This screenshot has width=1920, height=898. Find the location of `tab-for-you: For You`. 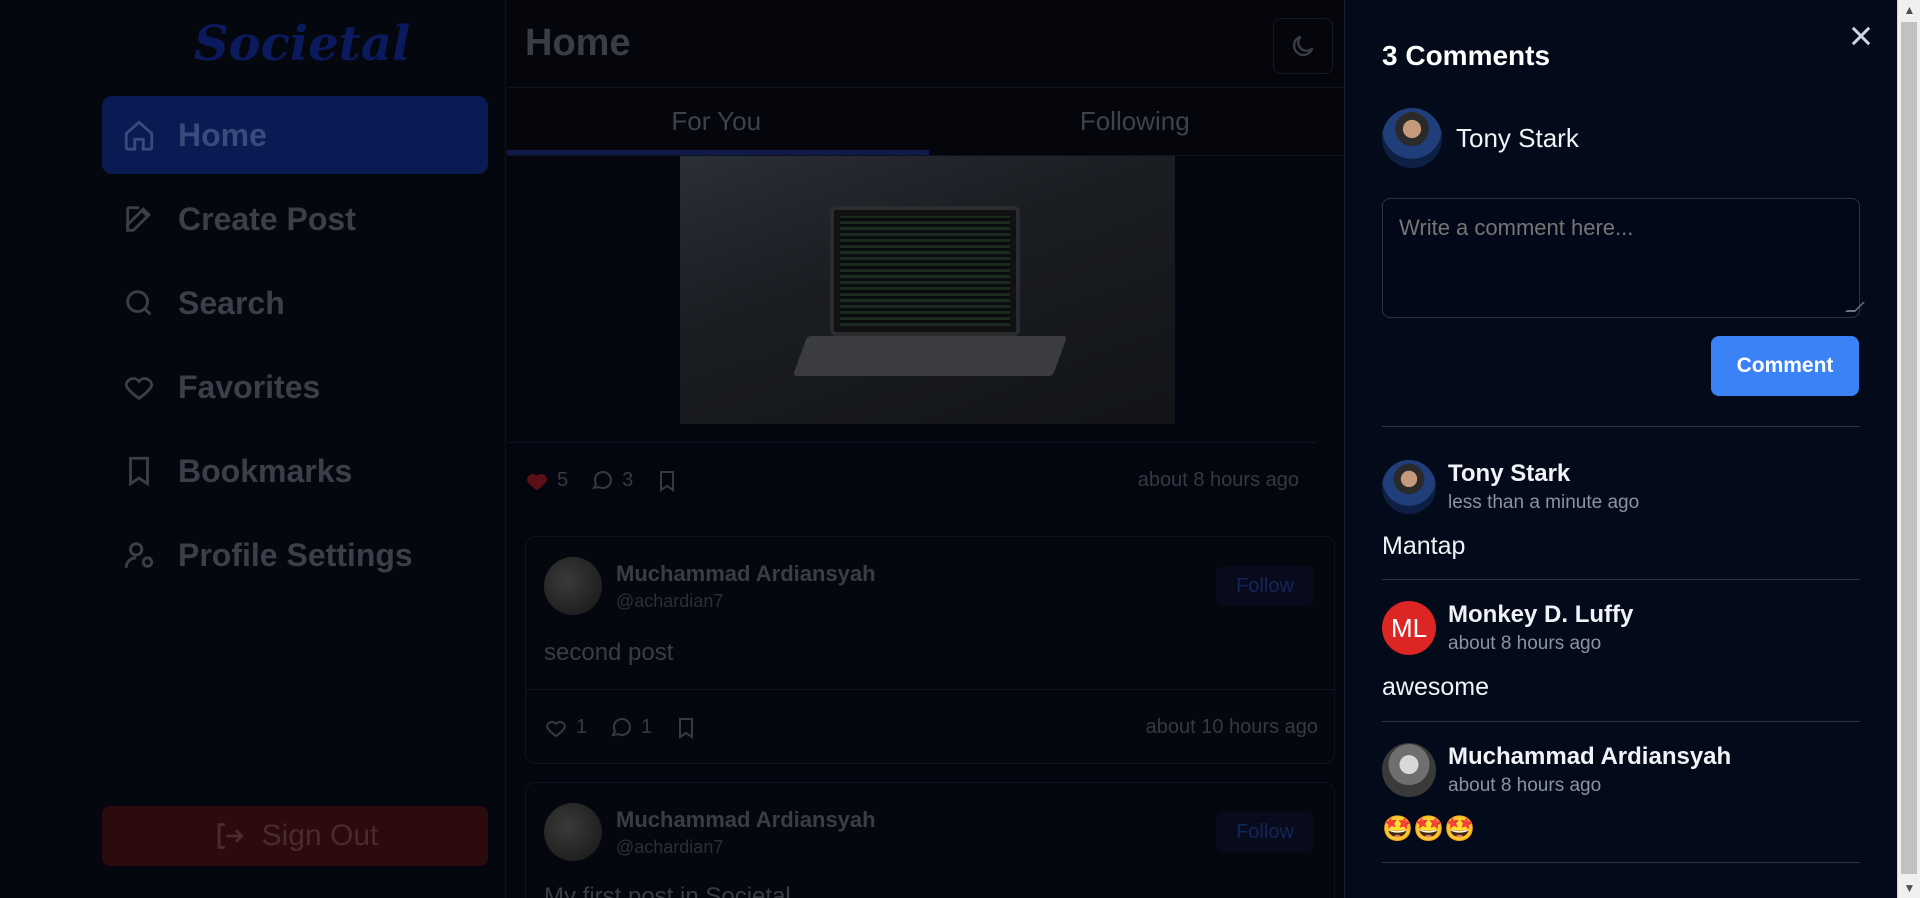

tab-for-you: For You is located at coordinates (716, 121).